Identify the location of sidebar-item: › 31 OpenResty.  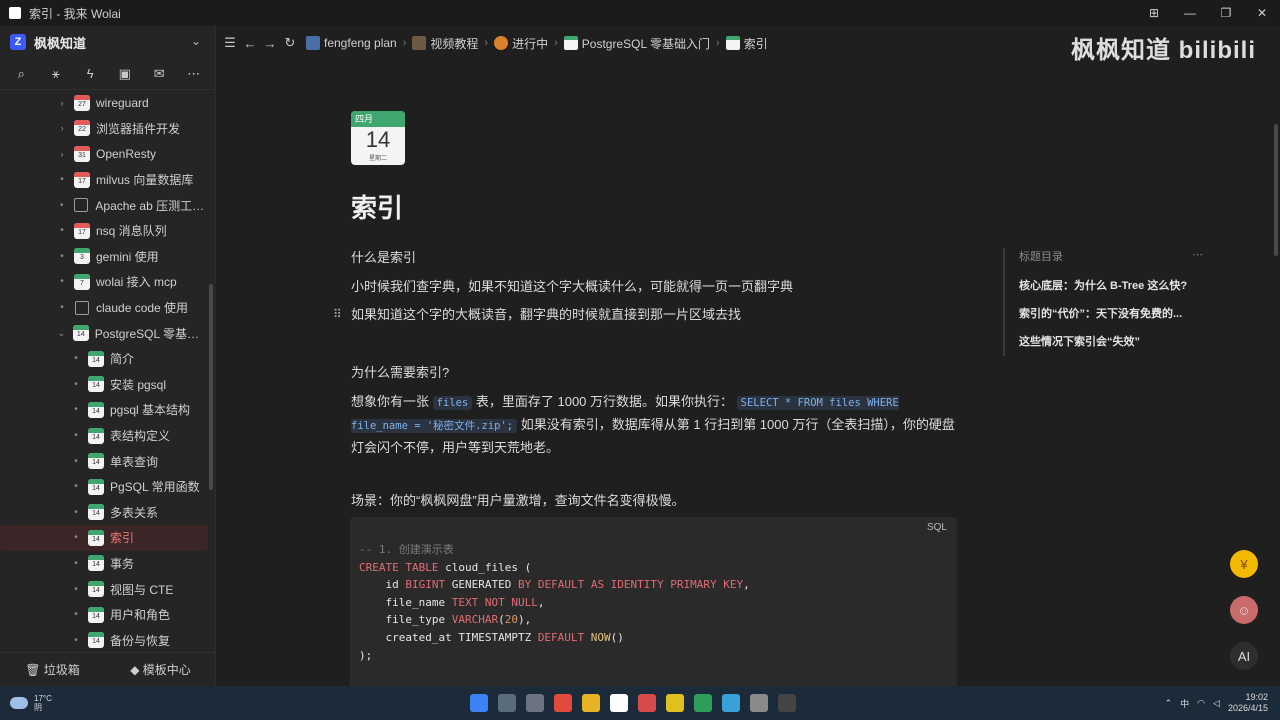
(104, 154).